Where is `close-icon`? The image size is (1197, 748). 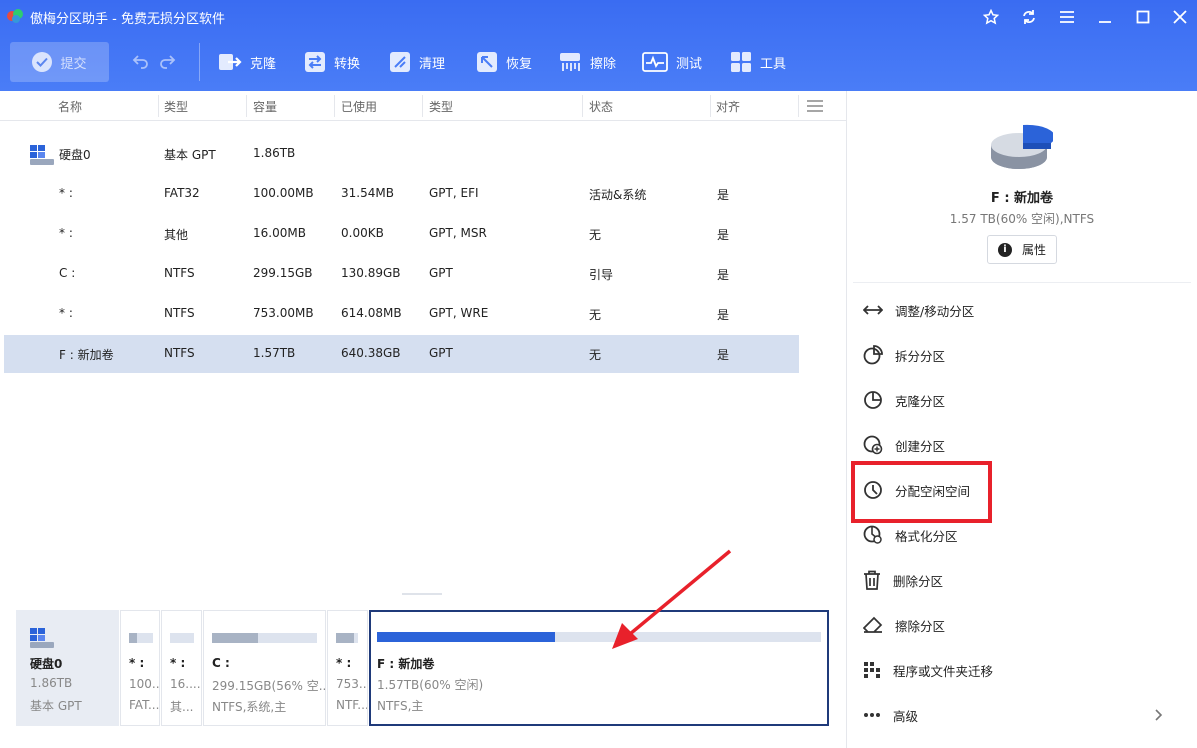
close-icon is located at coordinates (1180, 17).